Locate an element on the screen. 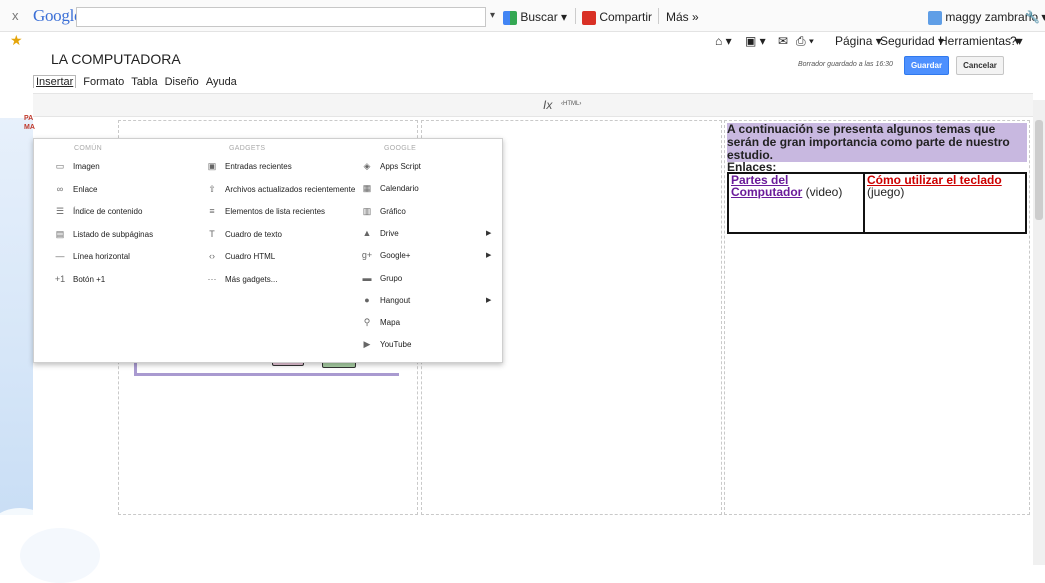 The height and width of the screenshot is (583, 1045). link-partes-computador: Partes del Computador is located at coordinates (766, 186).